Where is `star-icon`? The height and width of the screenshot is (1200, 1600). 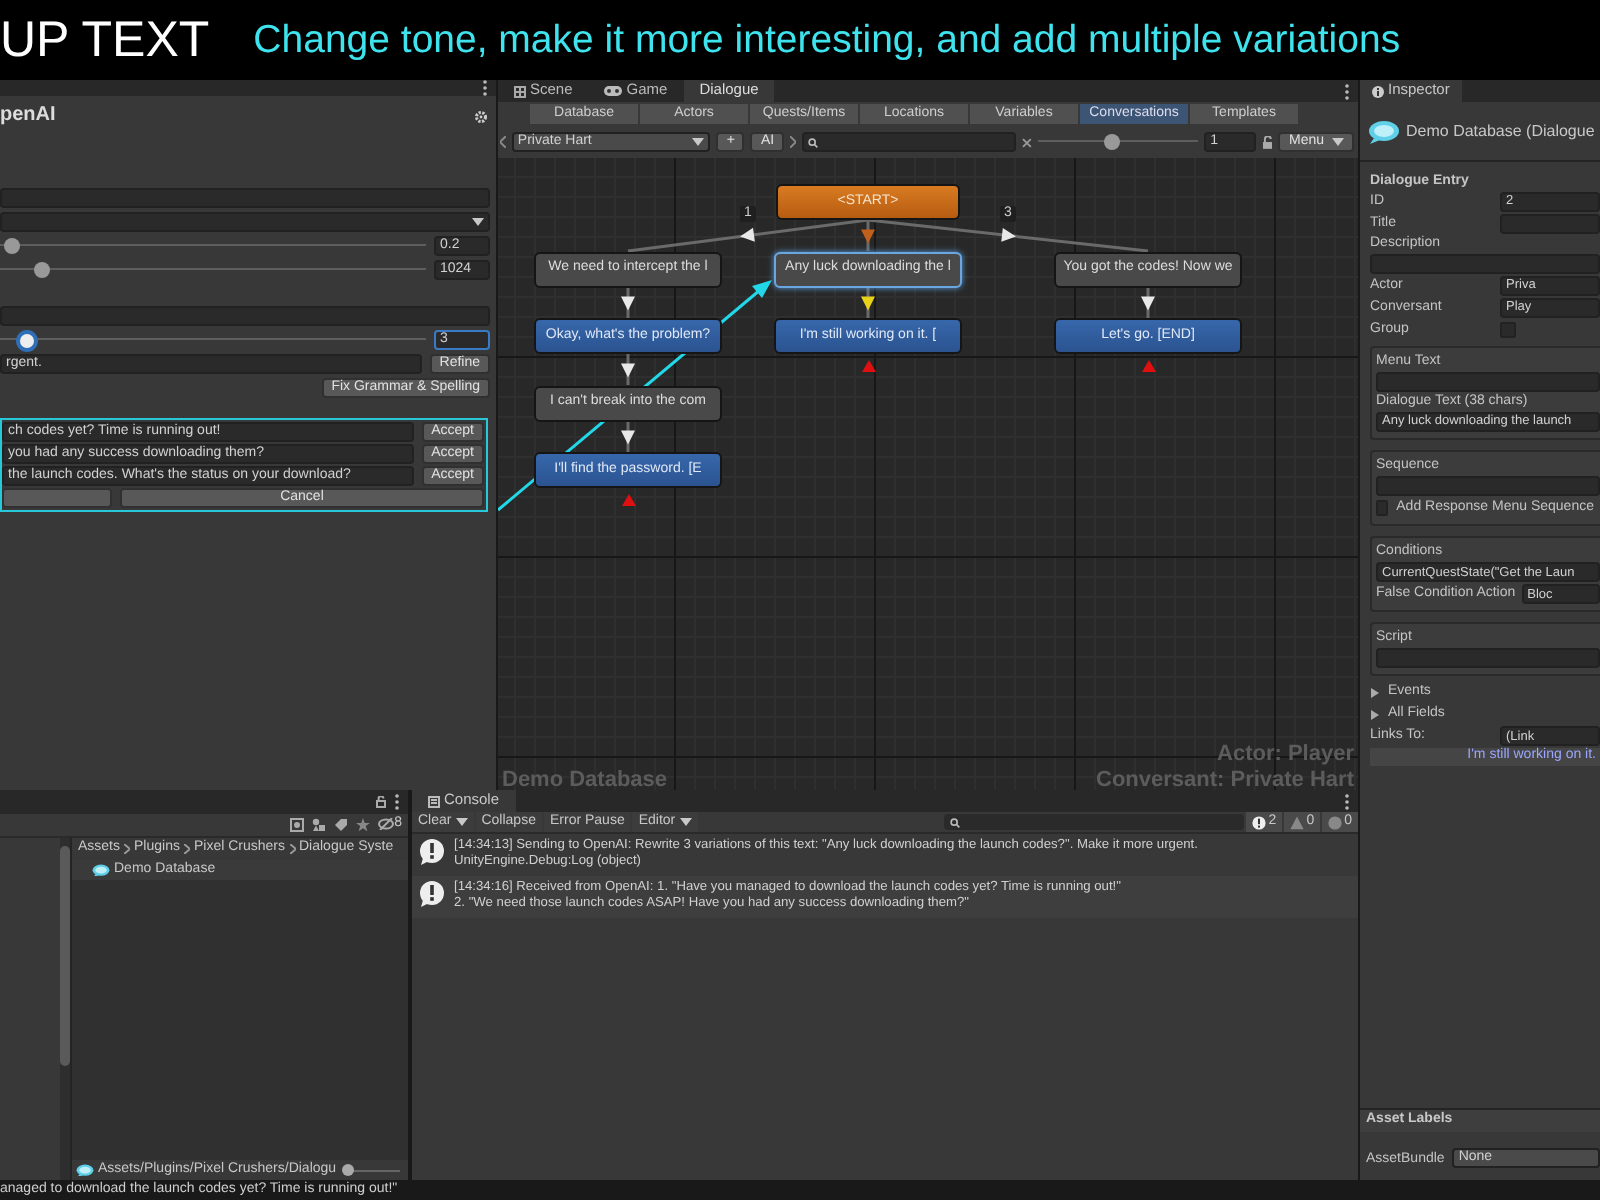
star-icon is located at coordinates (363, 825).